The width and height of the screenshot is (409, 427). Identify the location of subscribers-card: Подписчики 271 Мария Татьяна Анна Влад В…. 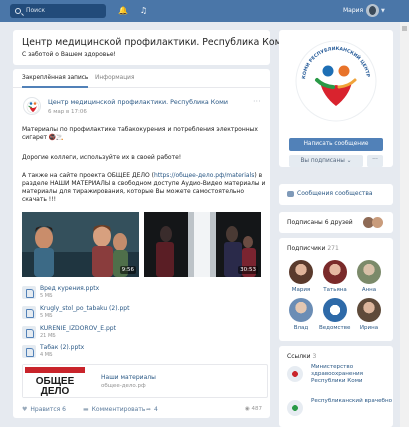
(336, 289).